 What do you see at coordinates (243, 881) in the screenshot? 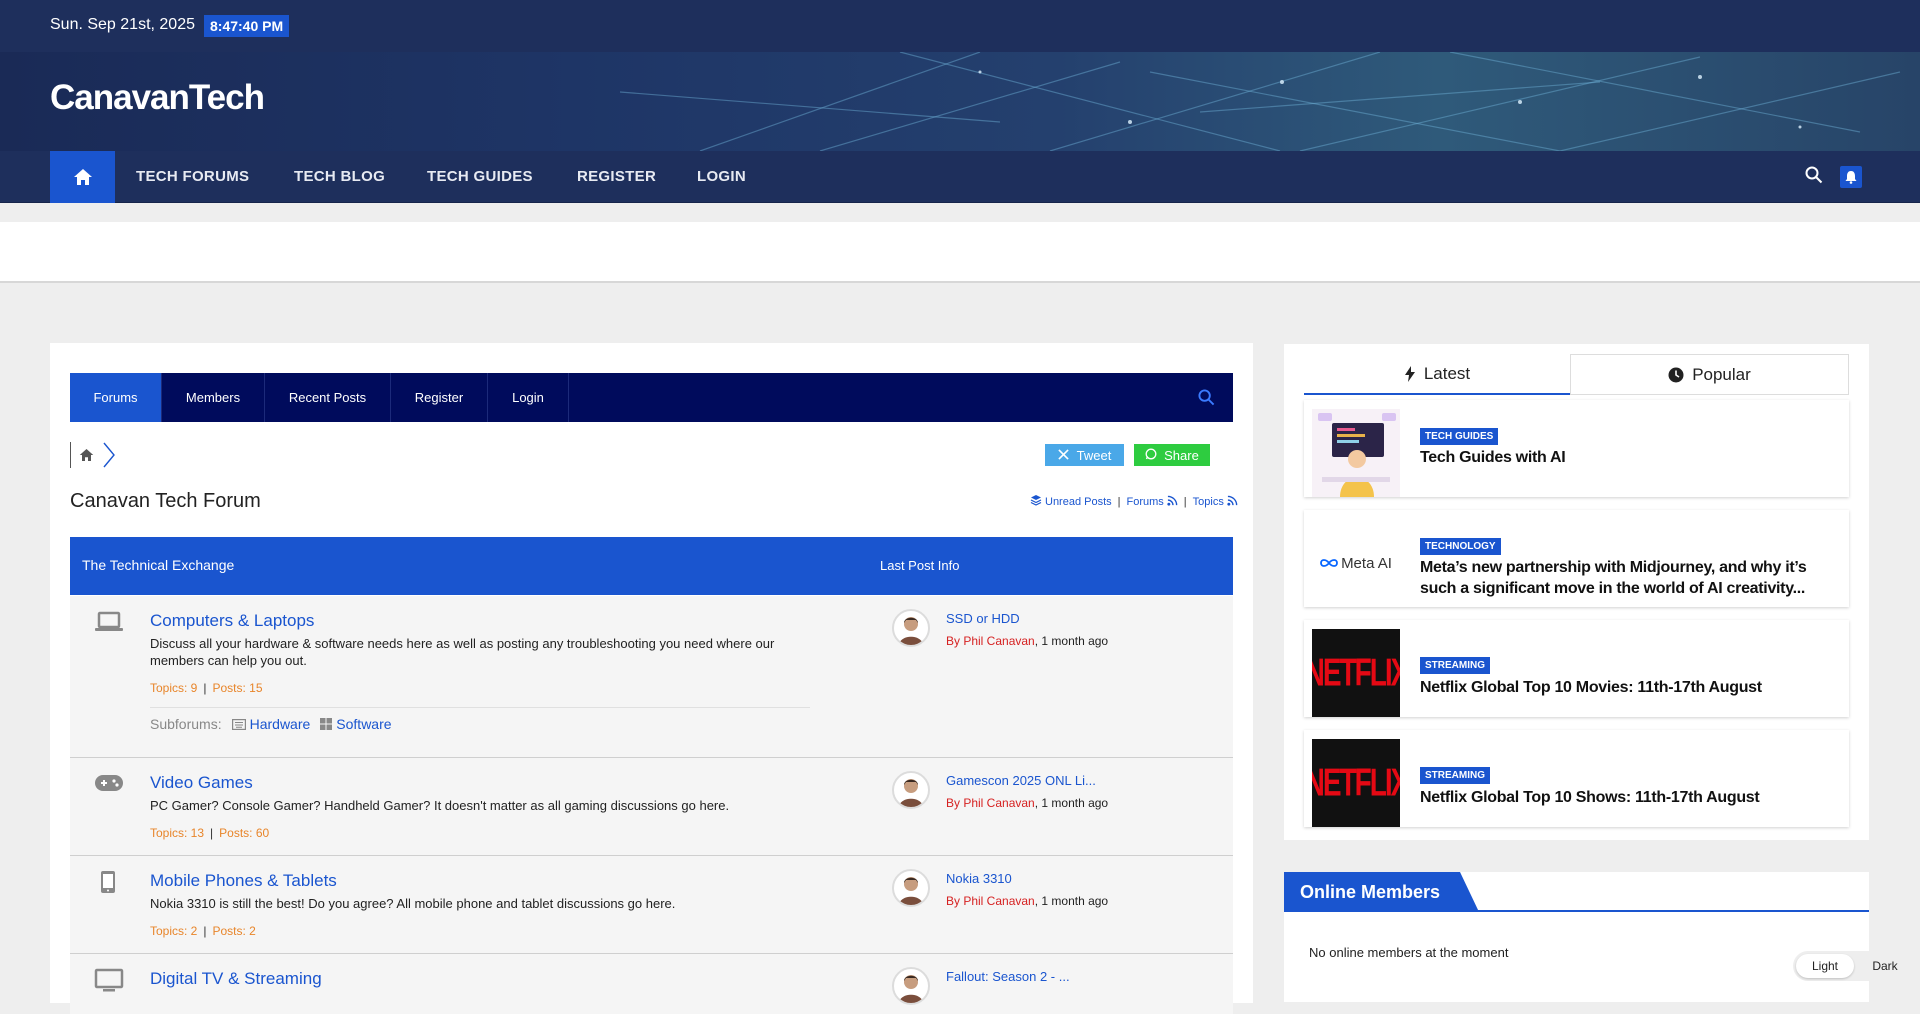
I see `forum-title-link: Mobile Phones & Tablets` at bounding box center [243, 881].